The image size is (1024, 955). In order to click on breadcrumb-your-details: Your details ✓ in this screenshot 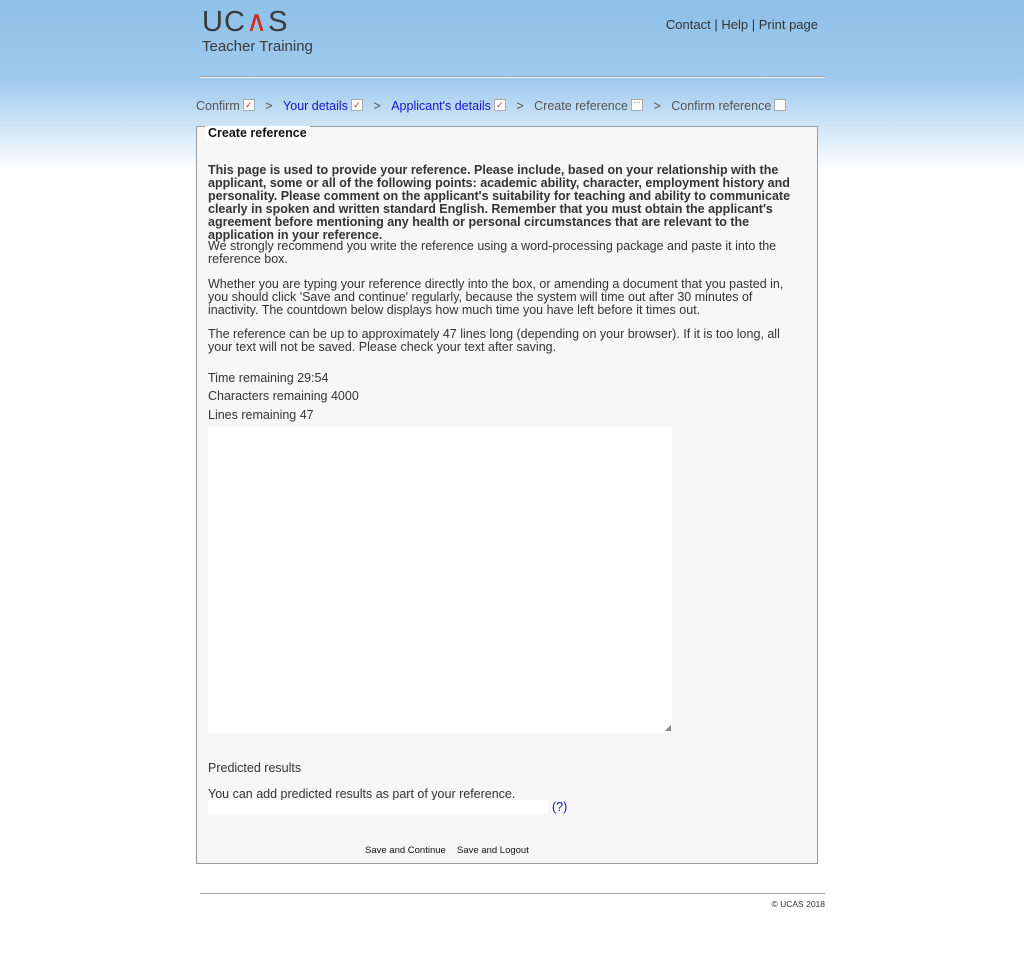, I will do `click(323, 106)`.